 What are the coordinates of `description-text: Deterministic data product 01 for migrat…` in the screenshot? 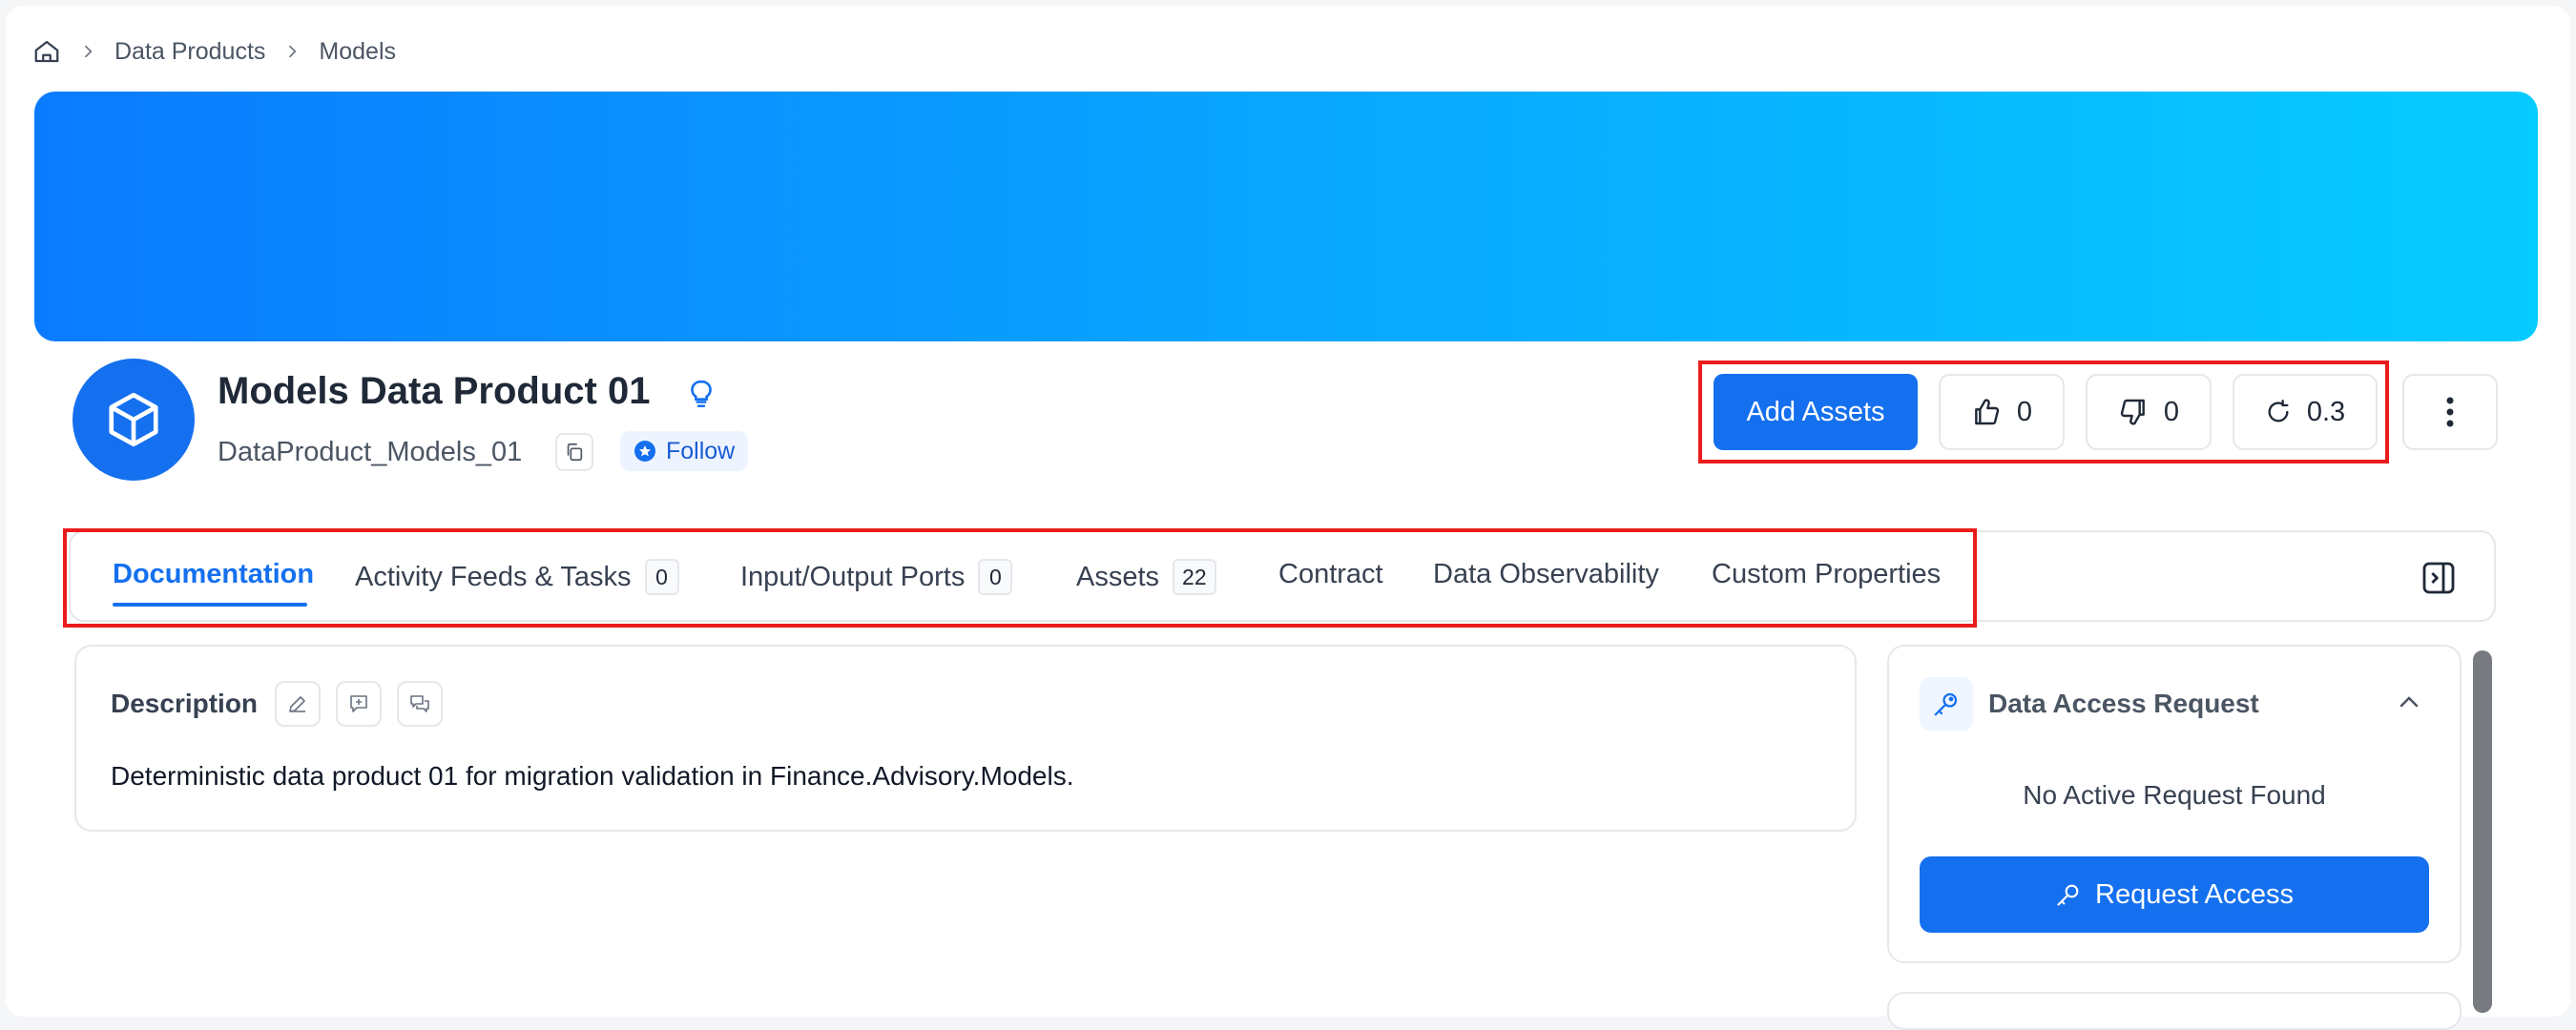 It's located at (592, 776).